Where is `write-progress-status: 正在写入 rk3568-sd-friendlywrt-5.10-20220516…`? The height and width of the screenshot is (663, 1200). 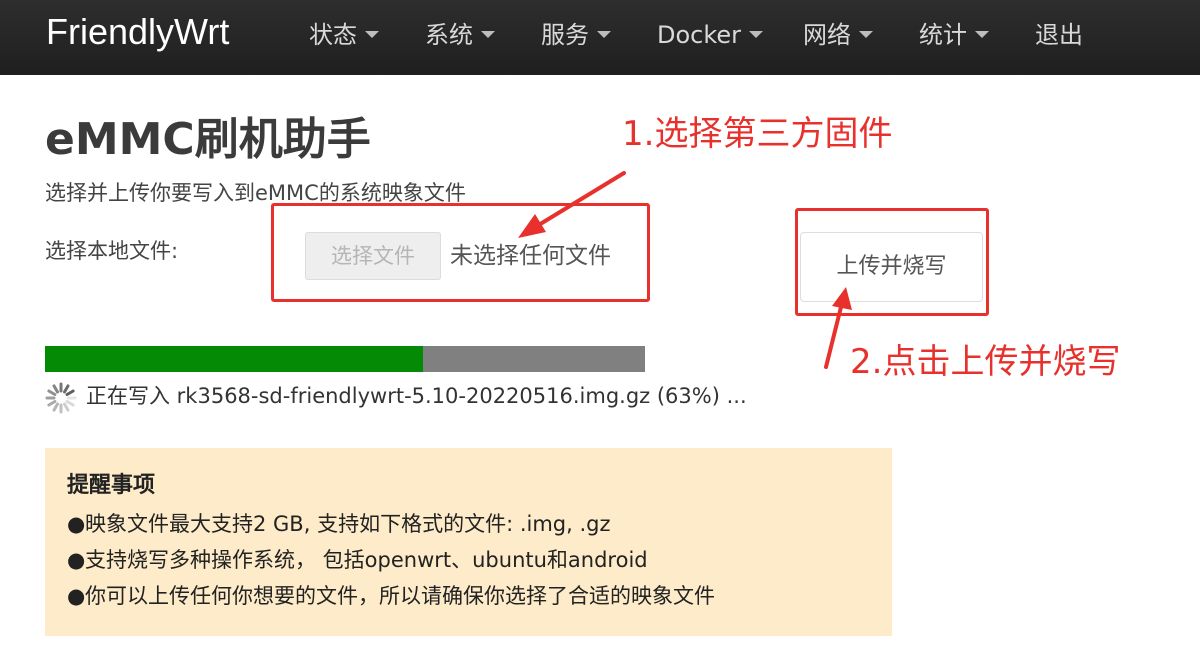 write-progress-status: 正在写入 rk3568-sd-friendlywrt-5.10-20220516… is located at coordinates (416, 396).